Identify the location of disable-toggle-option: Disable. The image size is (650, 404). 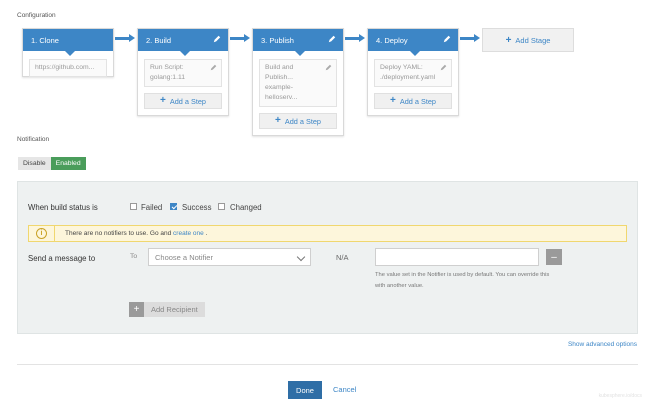
(34, 163).